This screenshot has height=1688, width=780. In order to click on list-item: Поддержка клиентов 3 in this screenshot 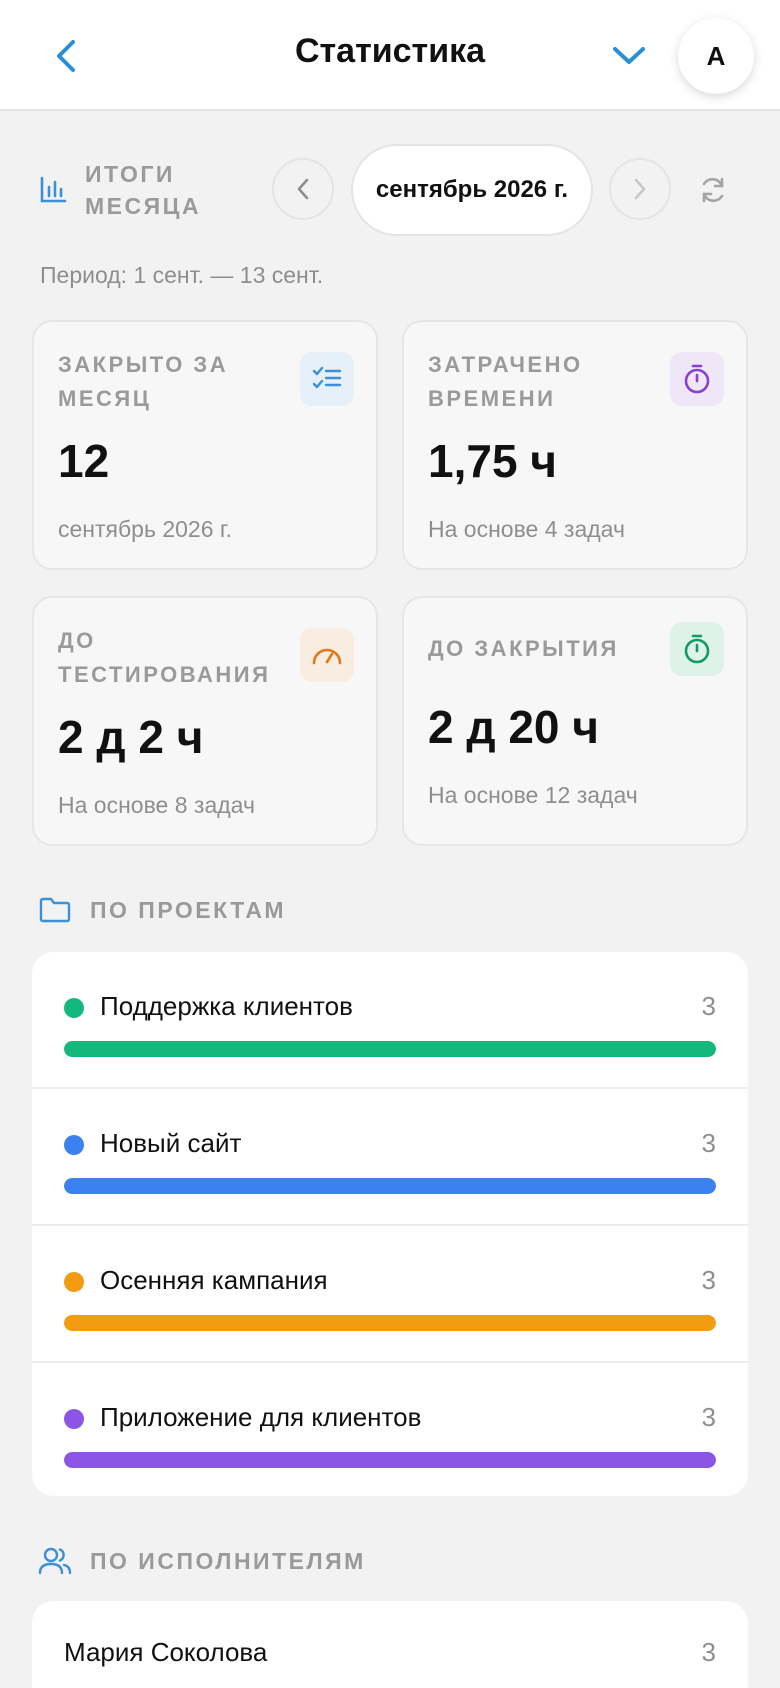, I will do `click(390, 1020)`.